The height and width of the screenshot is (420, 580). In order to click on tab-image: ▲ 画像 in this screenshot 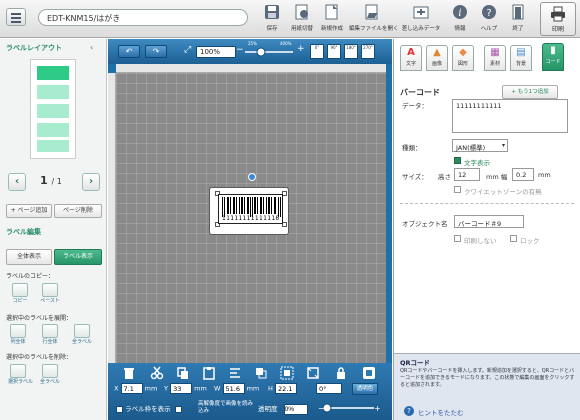, I will do `click(437, 58)`.